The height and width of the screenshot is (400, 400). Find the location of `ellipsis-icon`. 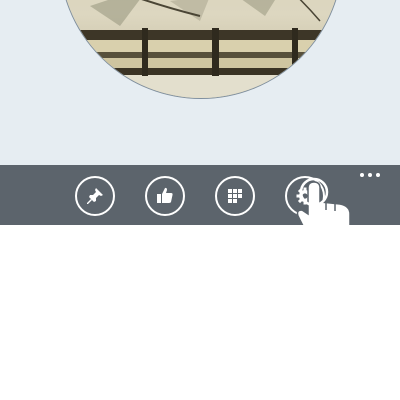

ellipsis-icon is located at coordinates (362, 175).